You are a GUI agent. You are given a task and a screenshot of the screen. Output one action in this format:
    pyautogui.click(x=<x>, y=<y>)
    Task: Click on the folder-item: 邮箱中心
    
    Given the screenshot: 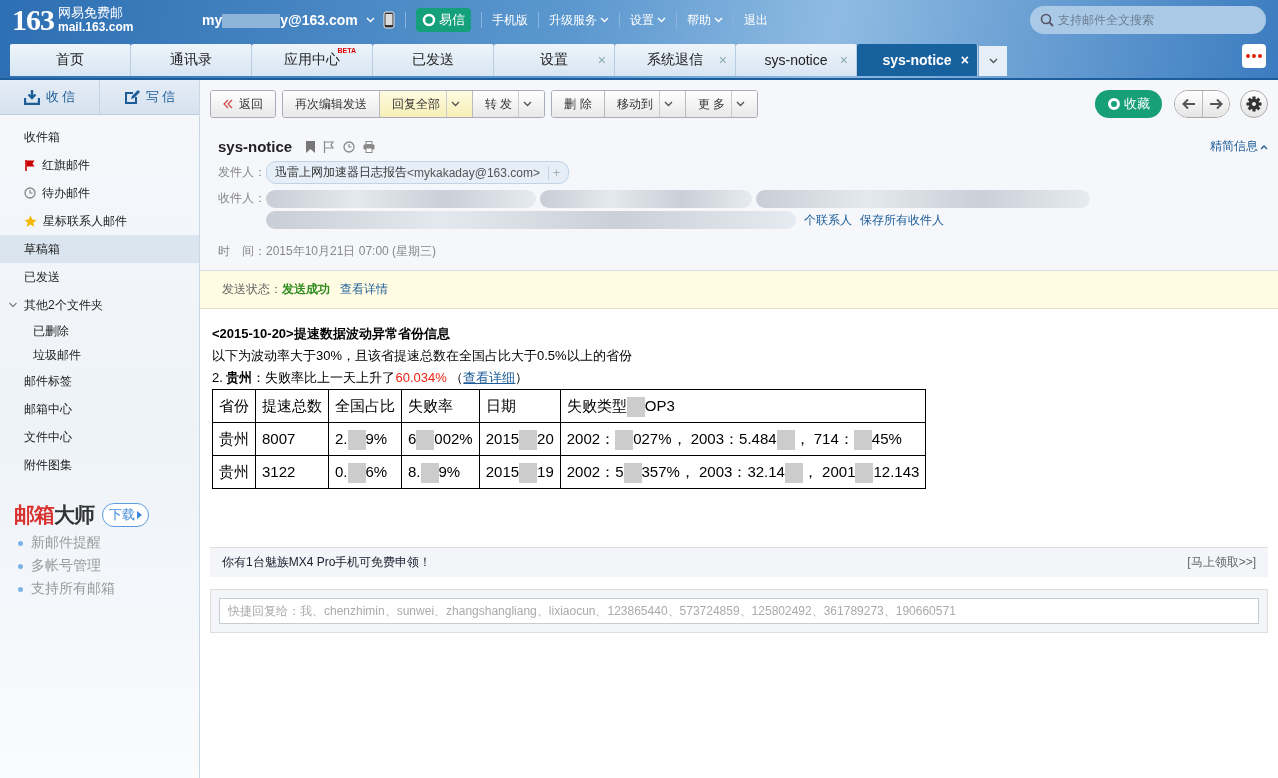 What is the action you would take?
    pyautogui.click(x=99, y=409)
    